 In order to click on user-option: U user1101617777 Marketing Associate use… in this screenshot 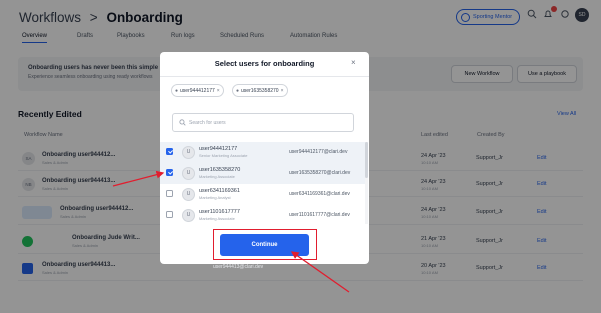, I will do `click(262, 215)`.